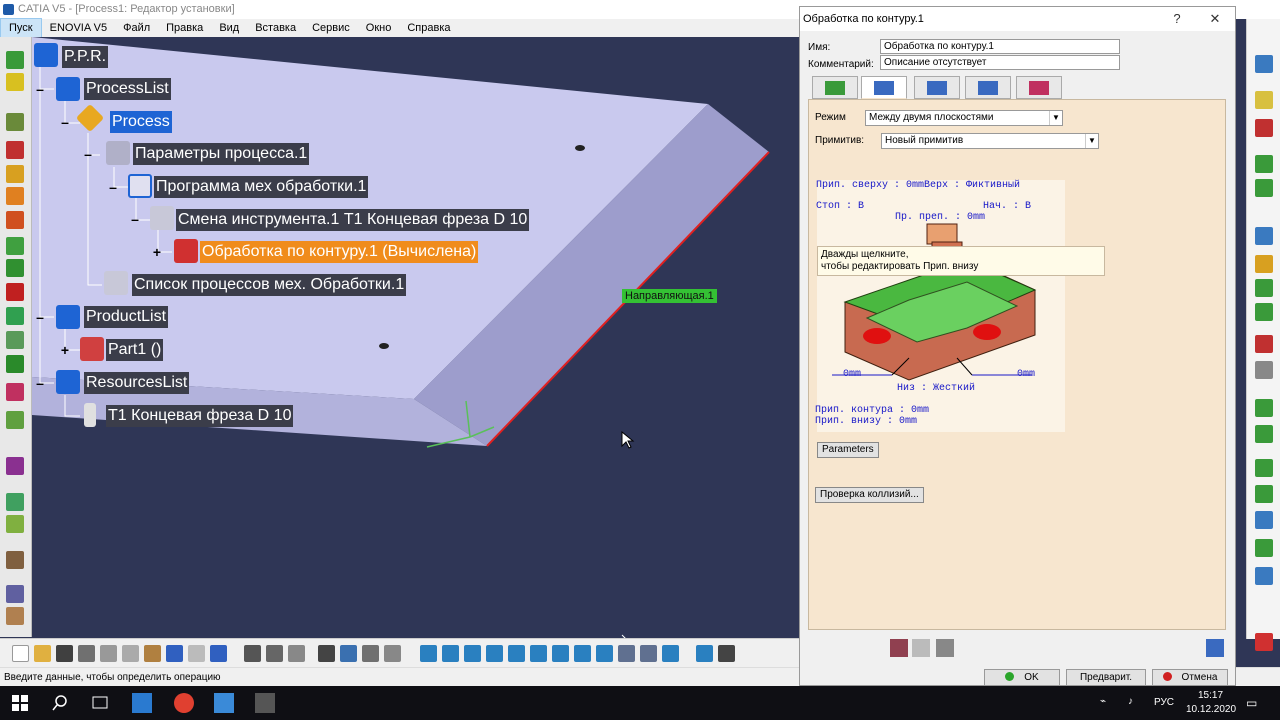 Image resolution: width=1280 pixels, height=720 pixels. What do you see at coordinates (20, 653) in the screenshot?
I see `new-icon` at bounding box center [20, 653].